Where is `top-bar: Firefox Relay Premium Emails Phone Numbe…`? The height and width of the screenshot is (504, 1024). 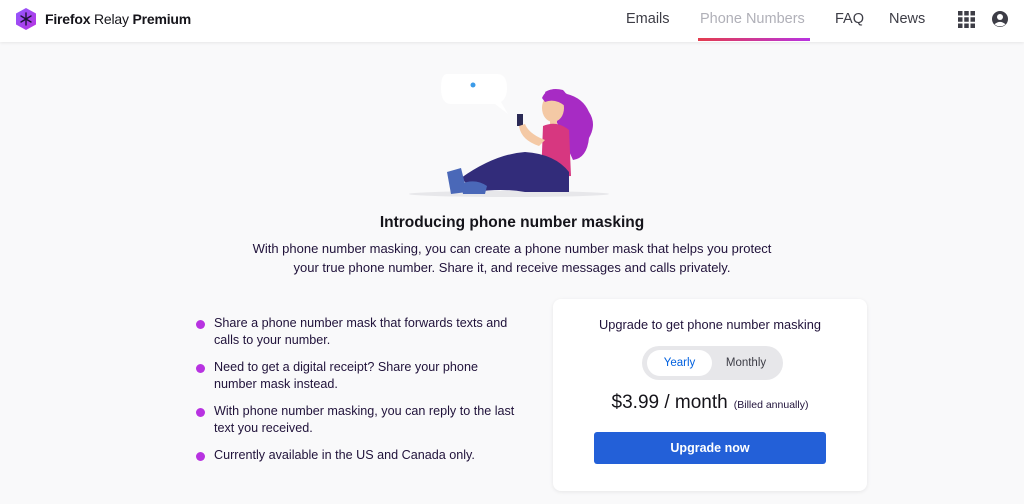
top-bar: Firefox Relay Premium Emails Phone Numbe… is located at coordinates (512, 21).